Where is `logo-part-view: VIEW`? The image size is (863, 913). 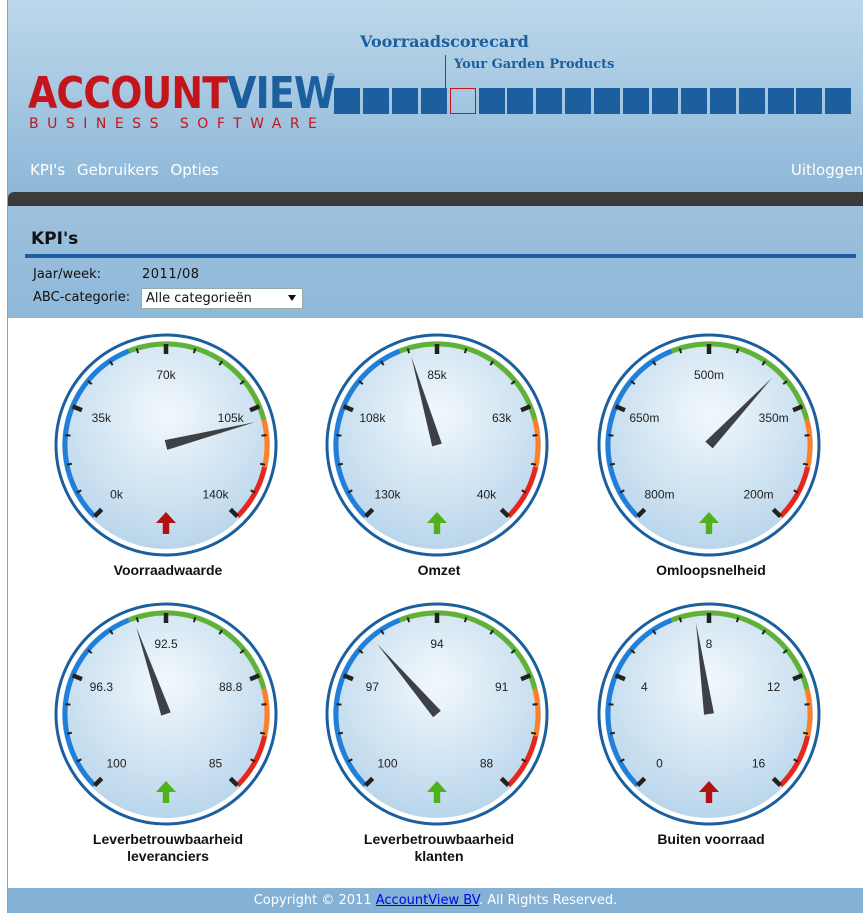
logo-part-view: VIEW is located at coordinates (281, 93).